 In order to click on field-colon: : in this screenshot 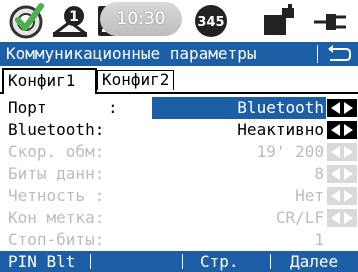, I will do `click(113, 107)`.